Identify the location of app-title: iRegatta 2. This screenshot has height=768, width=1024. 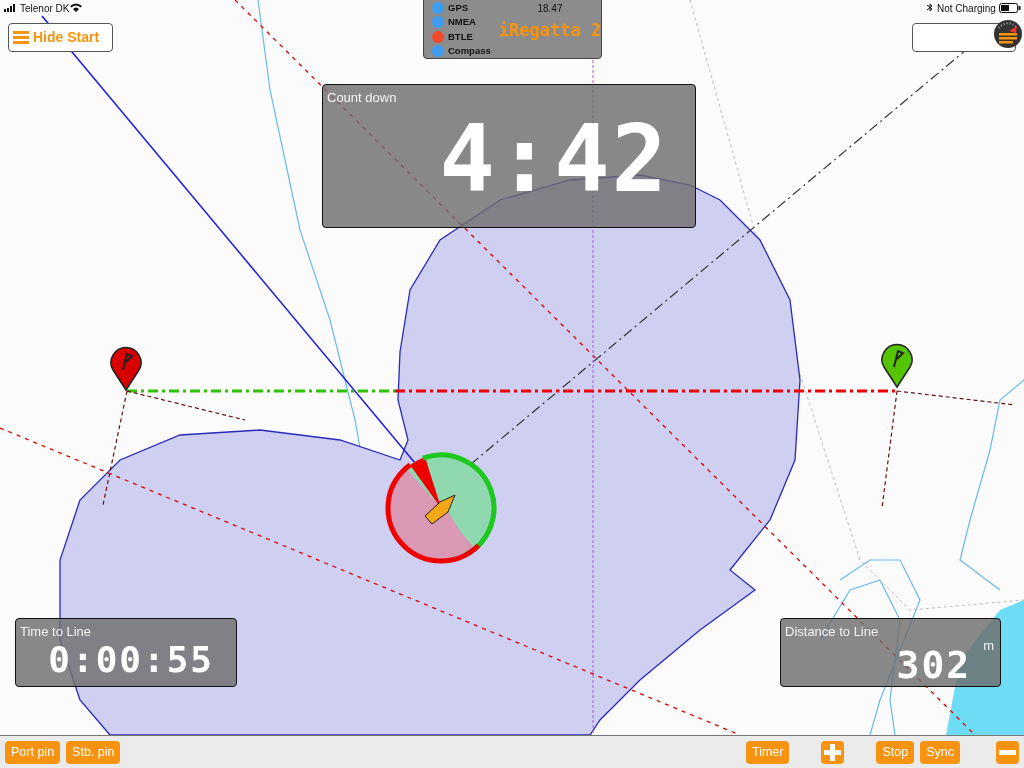
(550, 30).